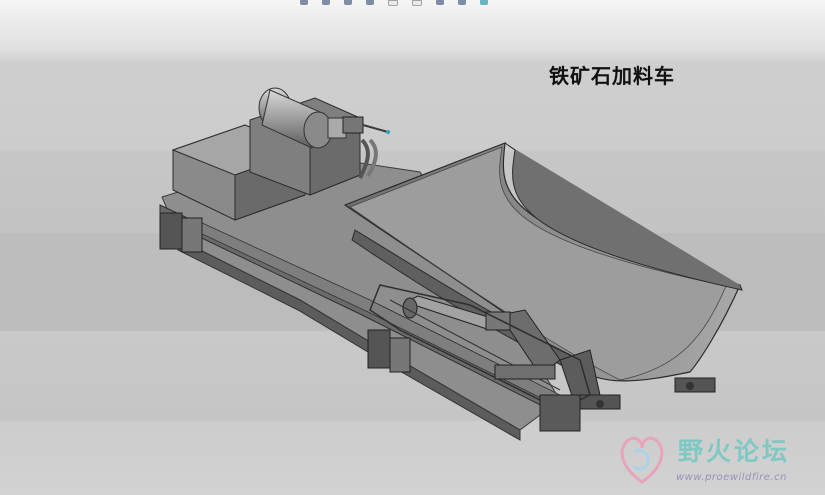 Image resolution: width=825 pixels, height=495 pixels. I want to click on watermark-logo-icon, so click(642, 460).